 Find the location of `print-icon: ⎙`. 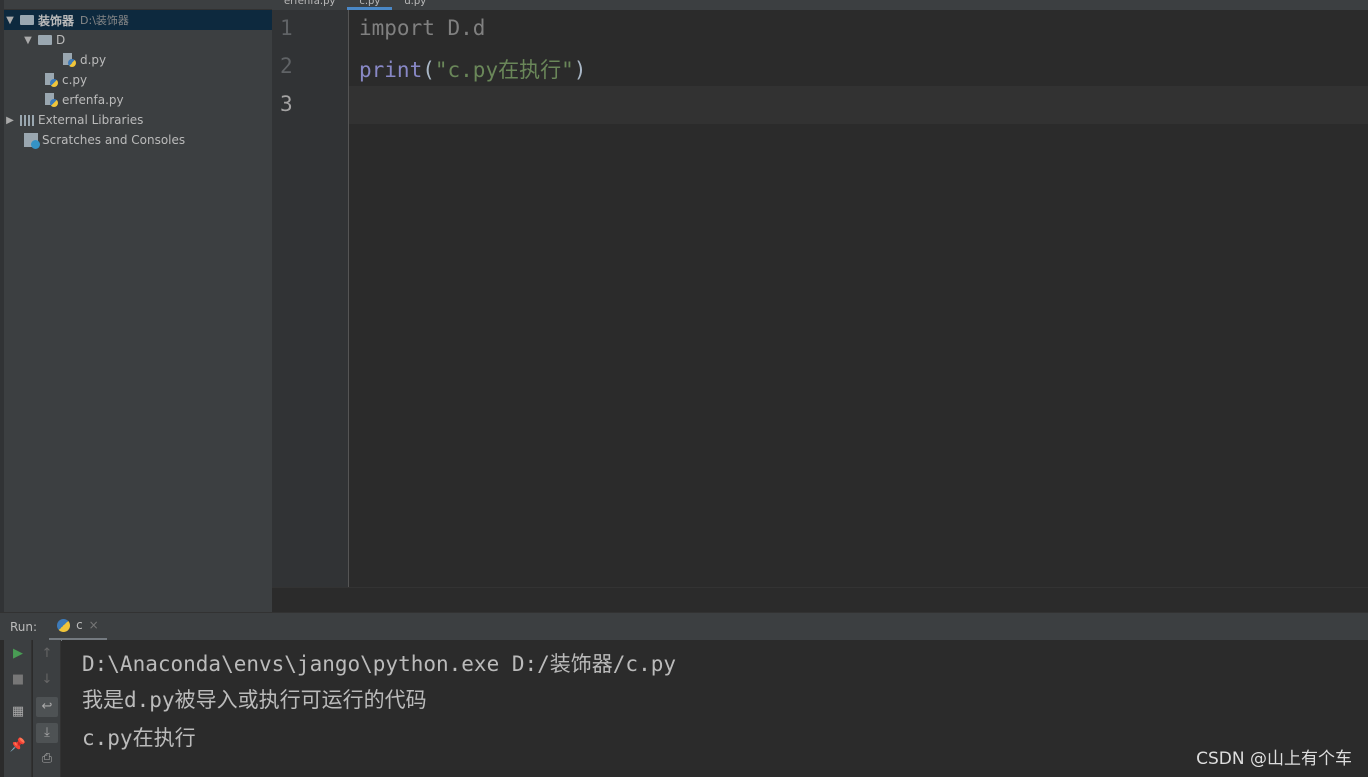

print-icon: ⎙ is located at coordinates (47, 759).